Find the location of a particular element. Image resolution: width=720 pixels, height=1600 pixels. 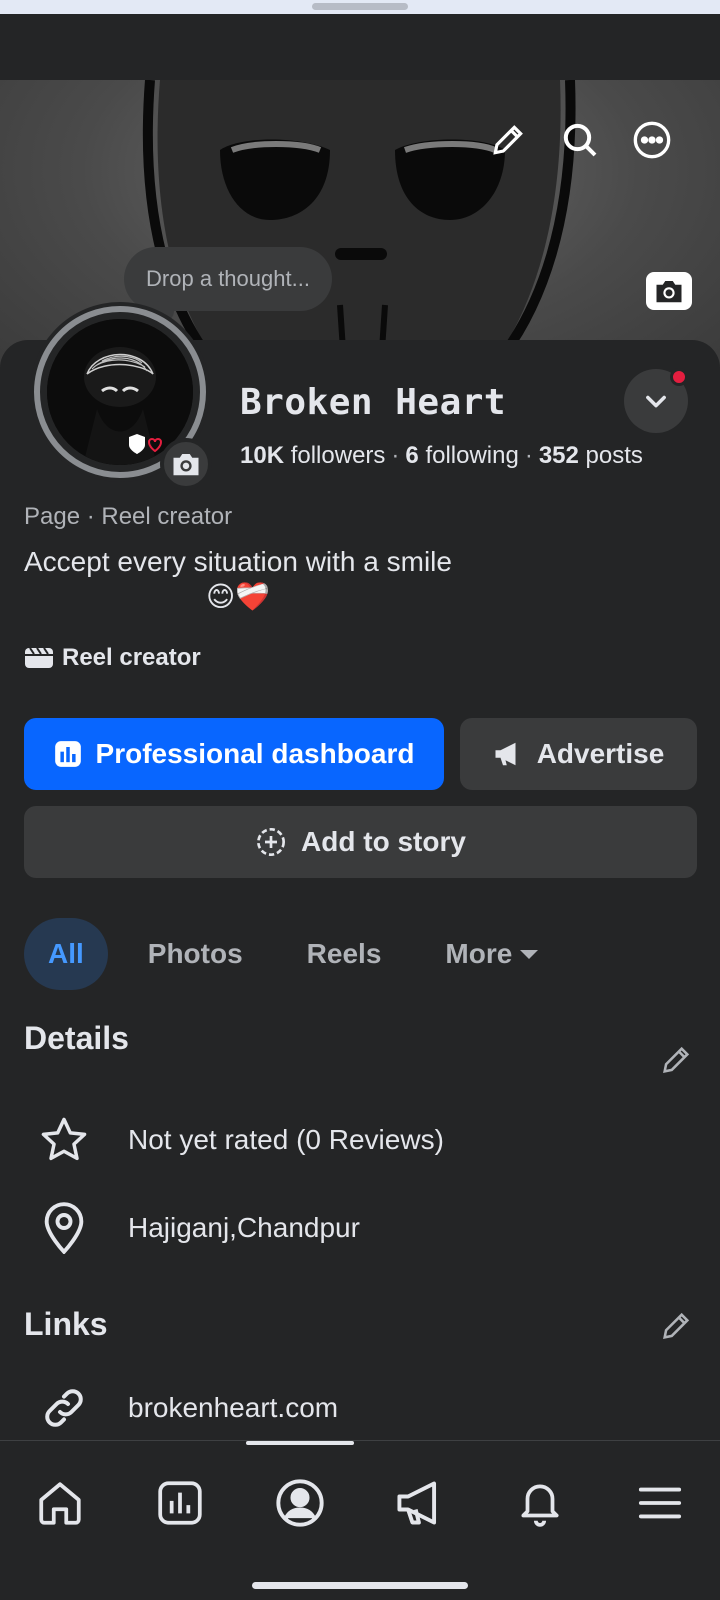

profile-tabs: All Photos Reels More is located at coordinates (301, 954).